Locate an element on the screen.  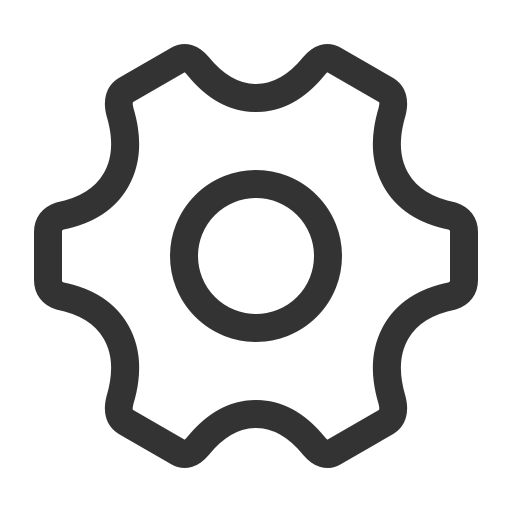
gear-center-hole is located at coordinates (256, 256).